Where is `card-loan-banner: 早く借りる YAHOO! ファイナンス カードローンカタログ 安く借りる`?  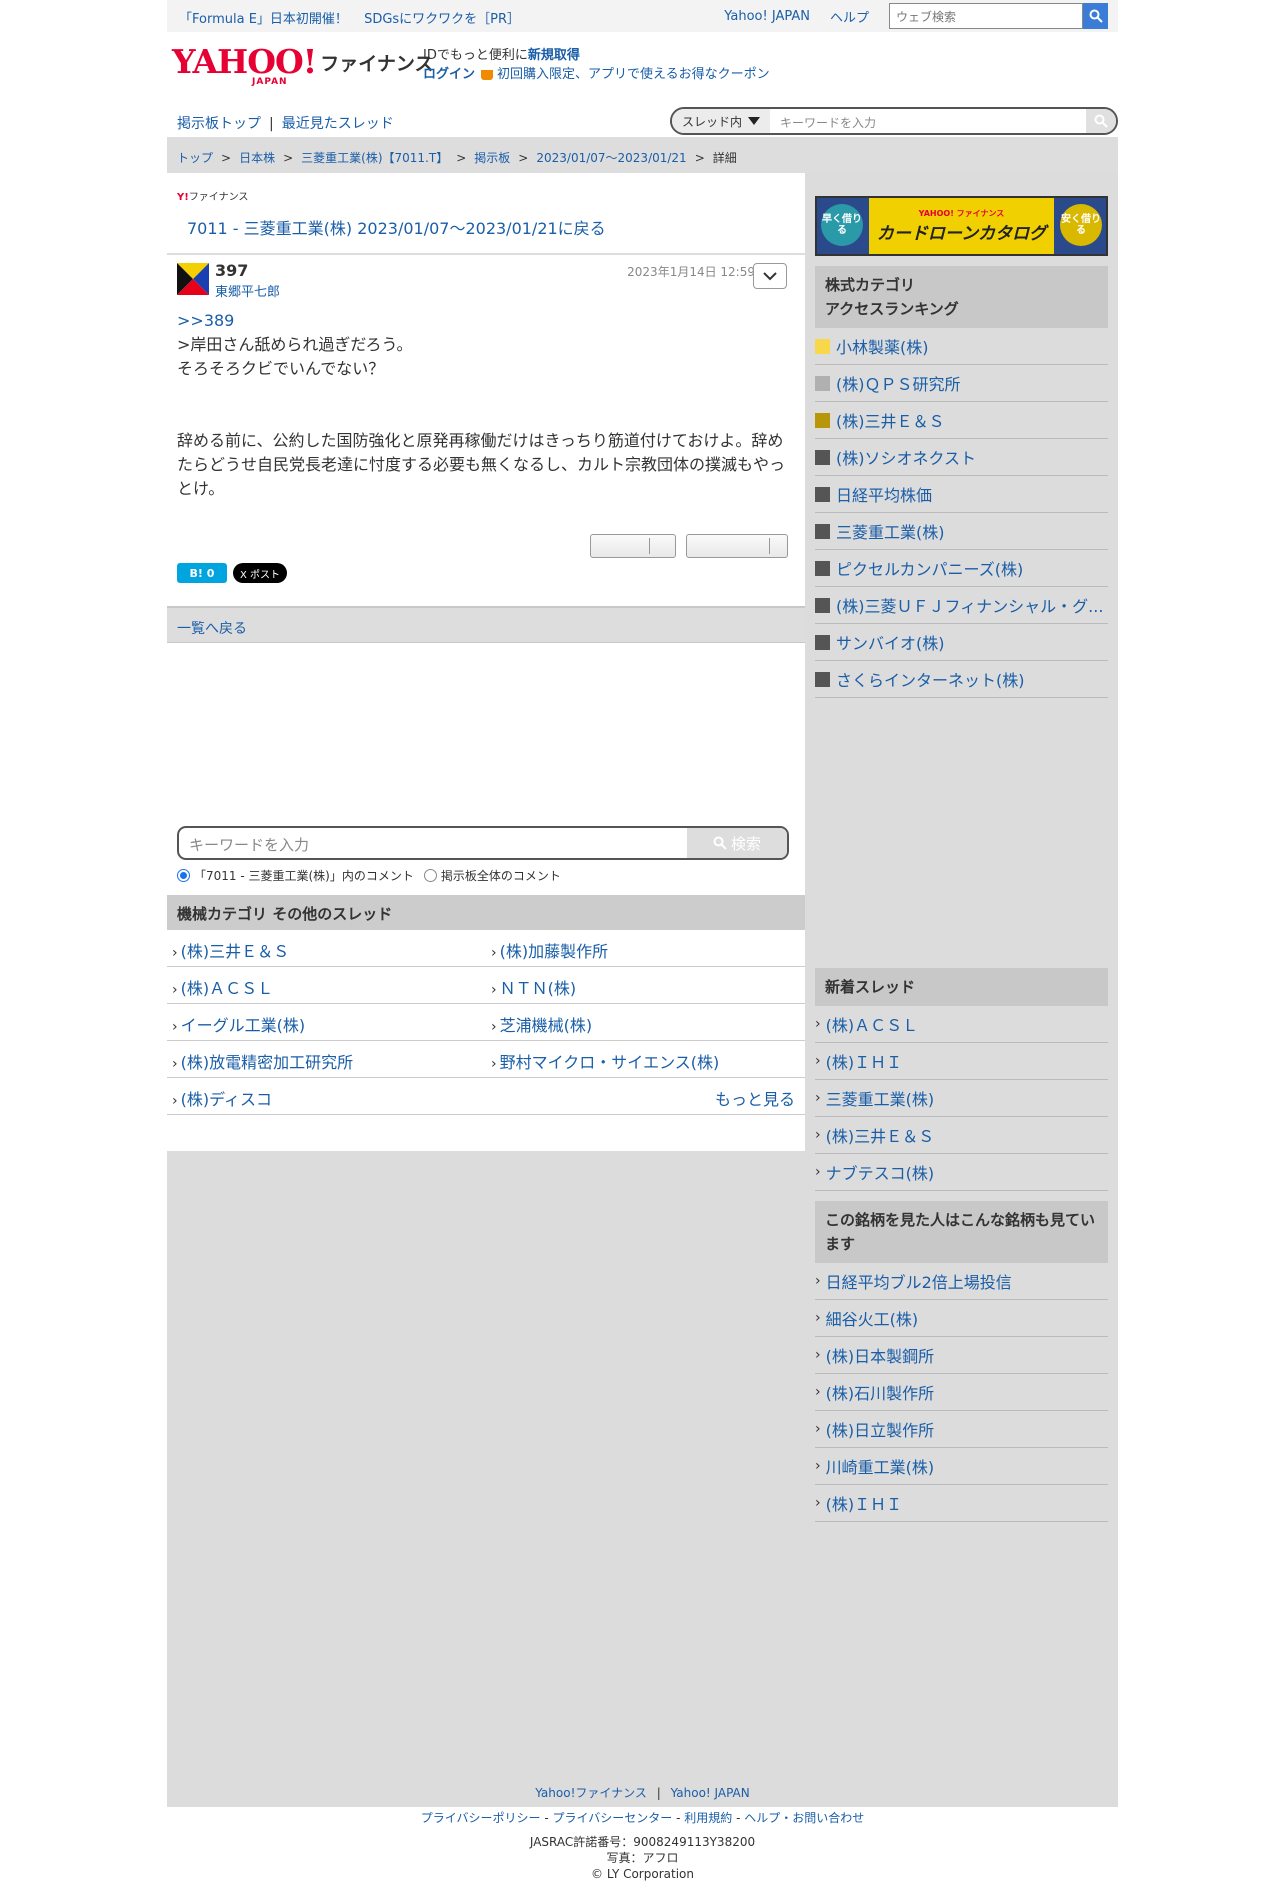 card-loan-banner: 早く借りる YAHOO! ファイナンス カードローンカタログ 安く借りる is located at coordinates (961, 226).